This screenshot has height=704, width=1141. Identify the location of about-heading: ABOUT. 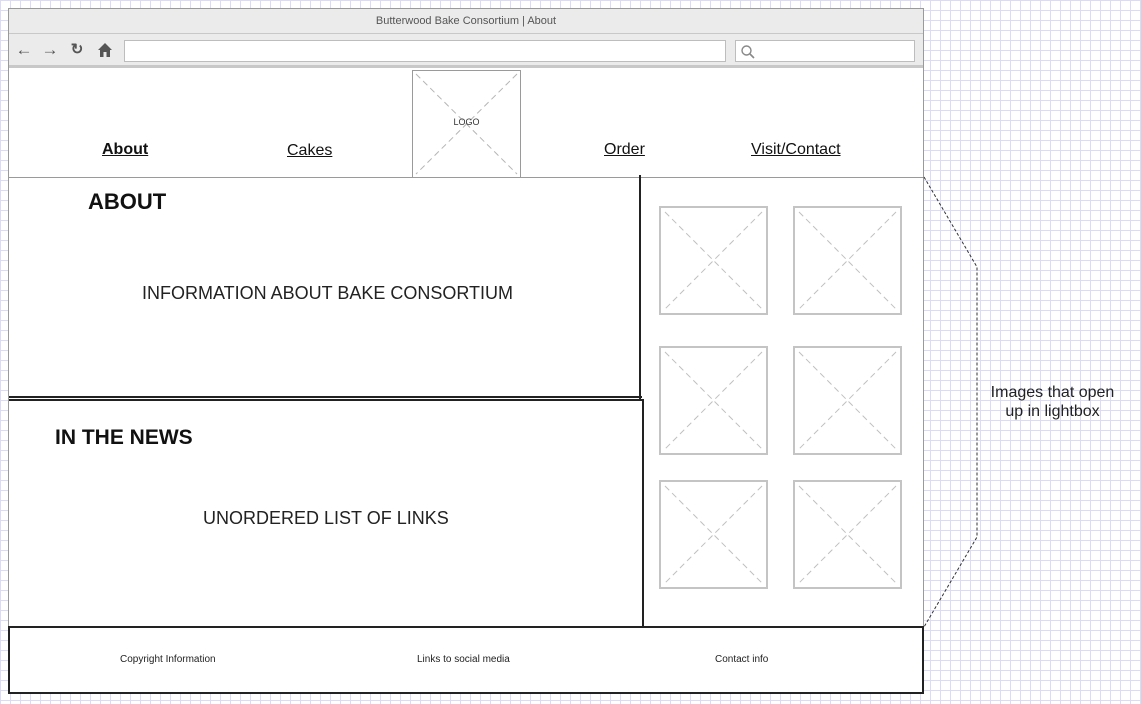
(127, 201).